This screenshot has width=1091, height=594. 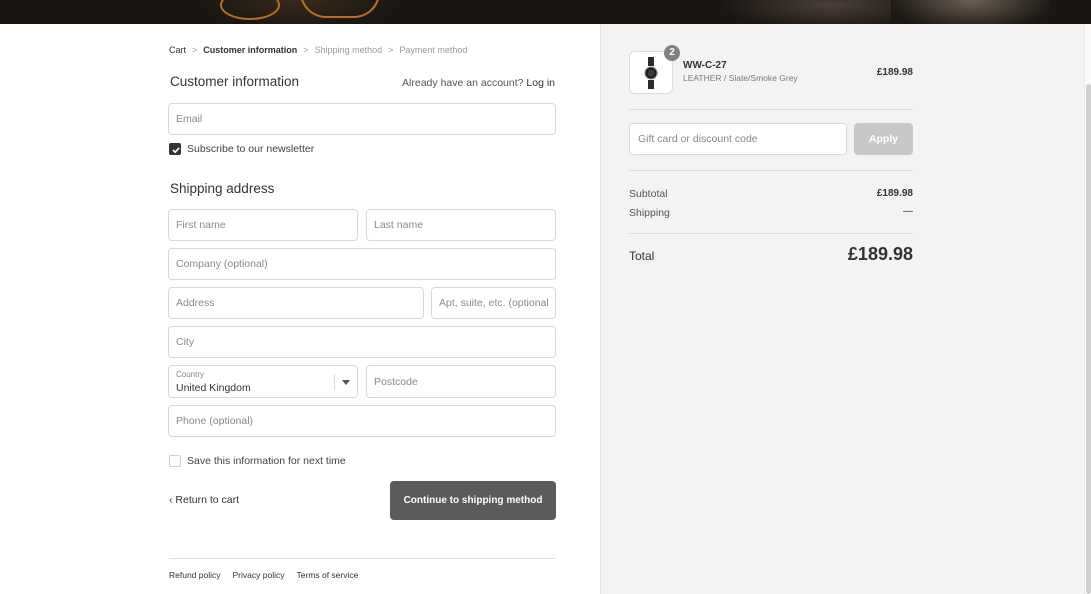 What do you see at coordinates (648, 194) in the screenshot?
I see `subtotal-label: Subtotal` at bounding box center [648, 194].